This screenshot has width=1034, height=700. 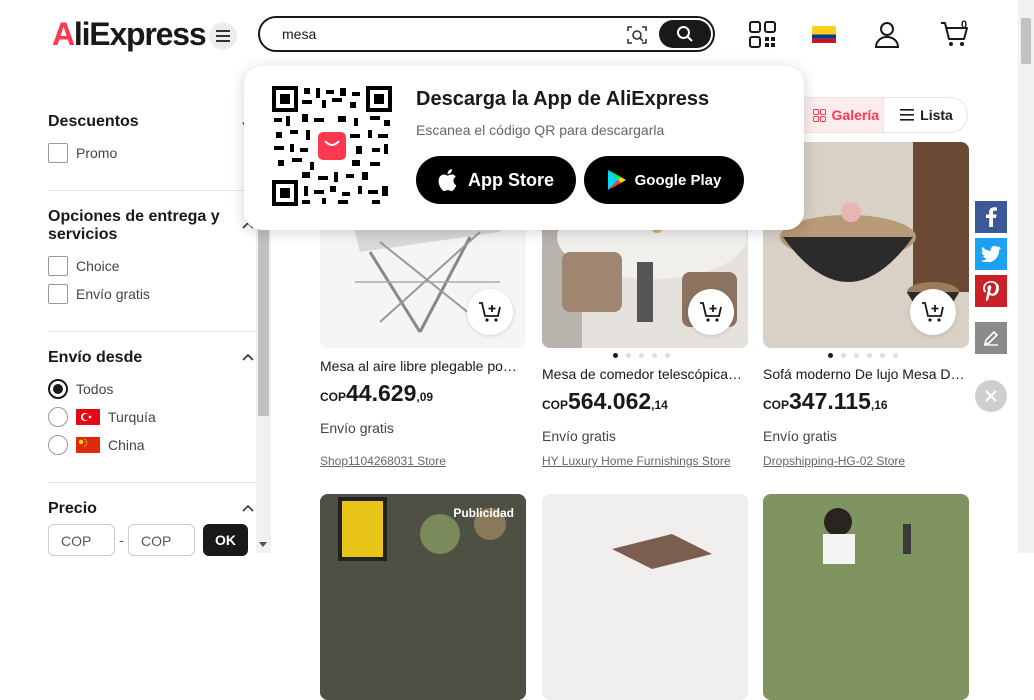 I want to click on gallery-label: Galería, so click(x=855, y=115).